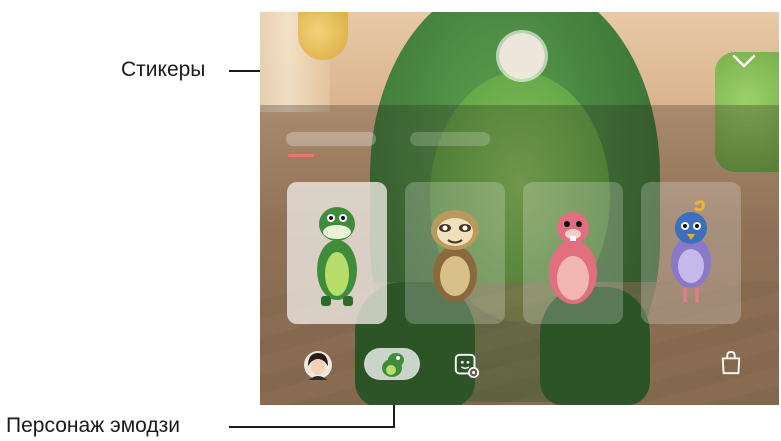  I want to click on pink-creature-character-icon, so click(573, 258).